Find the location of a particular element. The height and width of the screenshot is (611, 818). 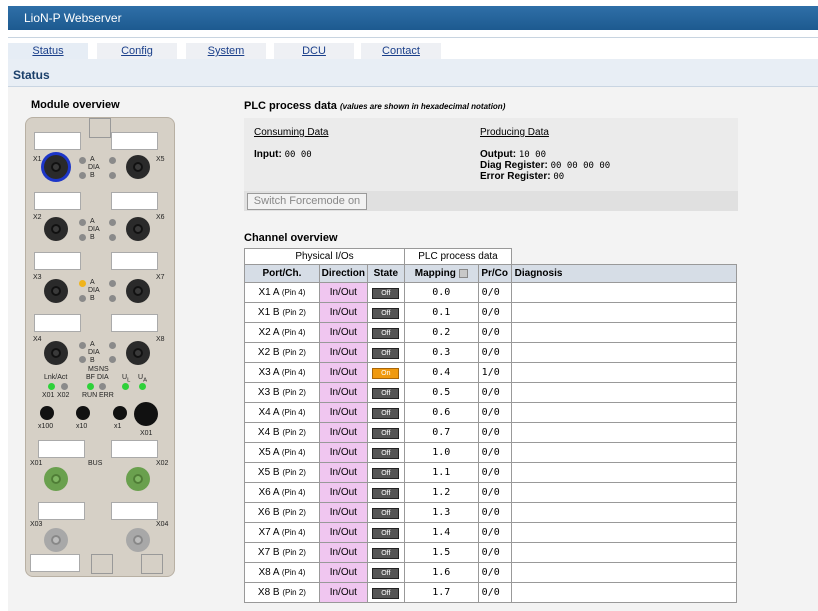

port-x4-connector is located at coordinates (56, 353).